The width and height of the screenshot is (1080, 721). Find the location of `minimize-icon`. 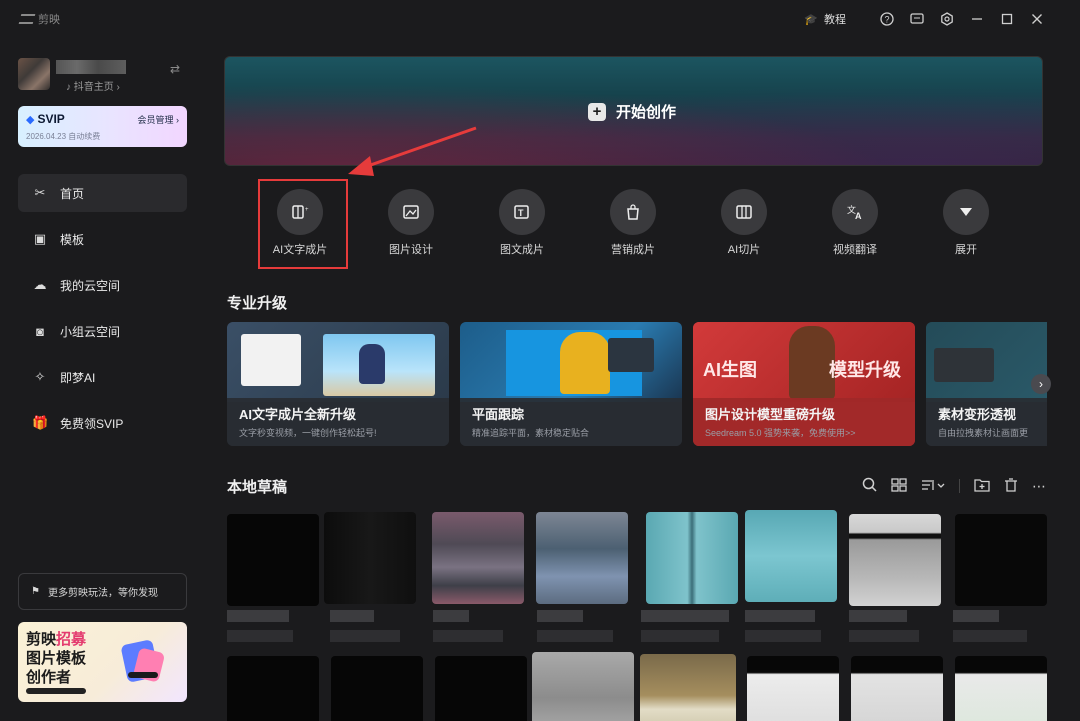

minimize-icon is located at coordinates (977, 19).